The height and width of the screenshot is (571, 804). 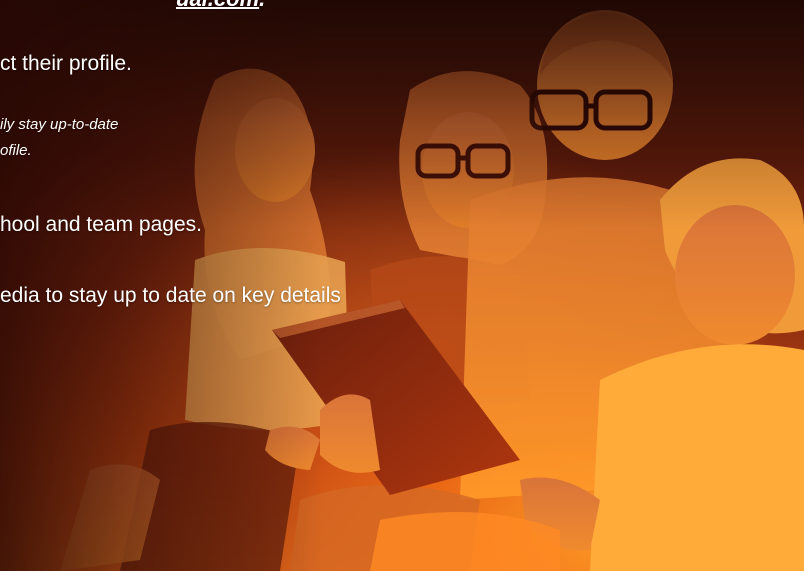 What do you see at coordinates (101, 224) in the screenshot?
I see `school-team-pages-text: hool and team pages.` at bounding box center [101, 224].